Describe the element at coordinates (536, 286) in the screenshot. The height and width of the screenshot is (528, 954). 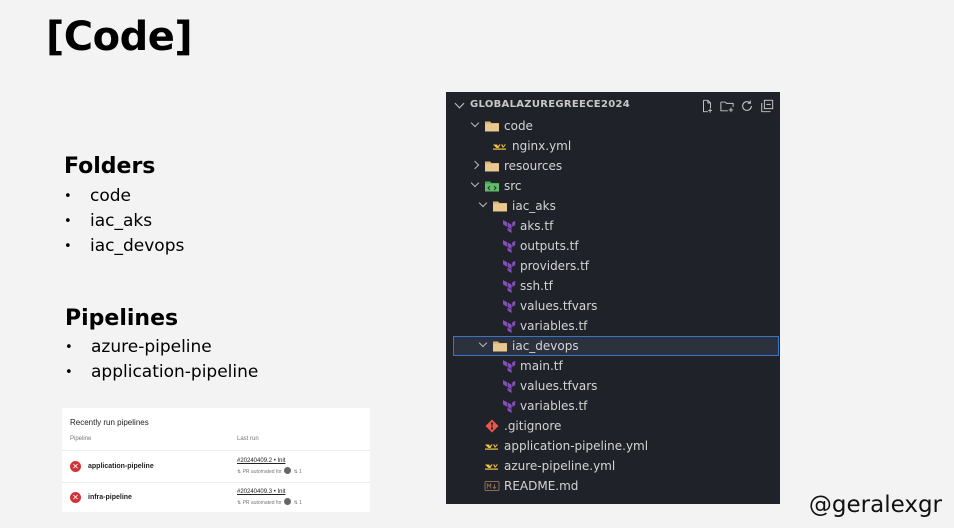
I see `tree-item-label: ssh.tf` at that location.